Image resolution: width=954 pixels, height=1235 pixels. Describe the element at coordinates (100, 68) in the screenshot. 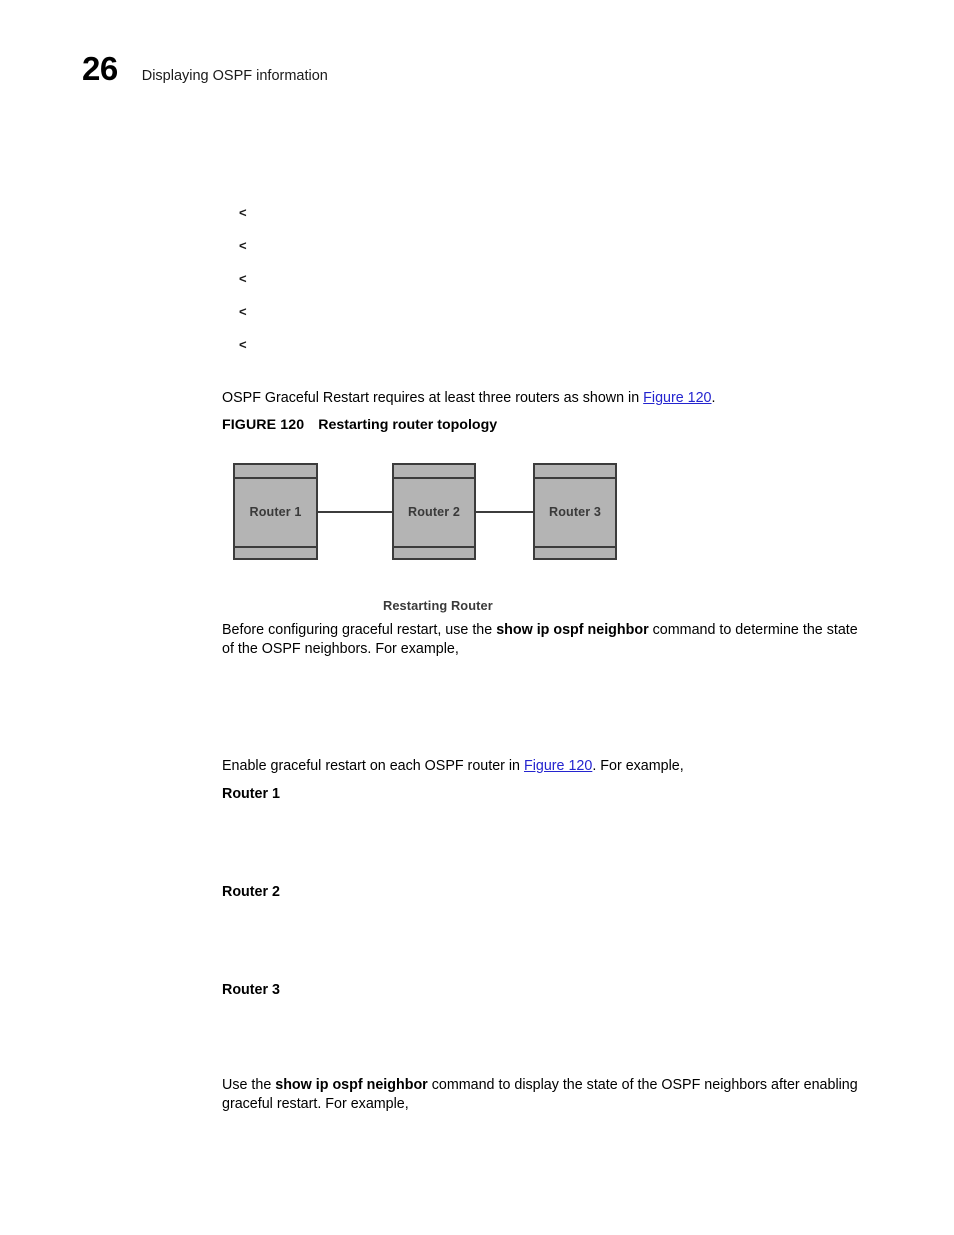

I see `page-number: 26` at that location.